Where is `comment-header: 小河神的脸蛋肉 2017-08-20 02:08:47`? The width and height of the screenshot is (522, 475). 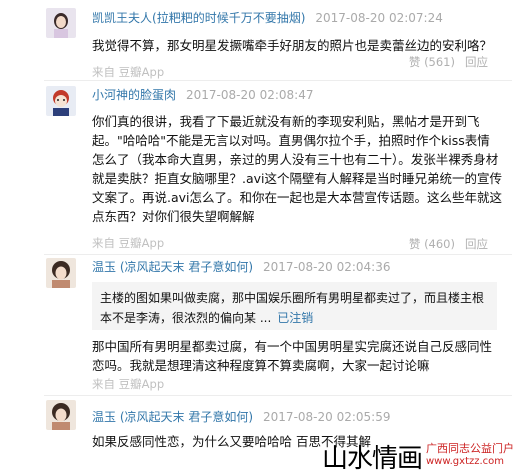
comment-header: 小河神的脸蛋肉 2017-08-20 02:08:47 is located at coordinates (202, 94).